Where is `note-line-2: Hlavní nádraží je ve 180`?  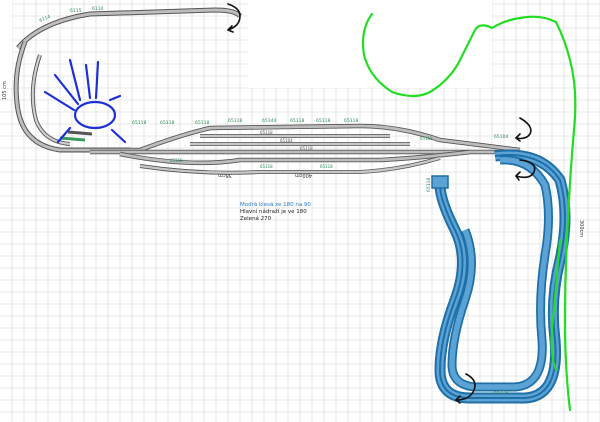 note-line-2: Hlavní nádraží je ve 180 is located at coordinates (273, 211).